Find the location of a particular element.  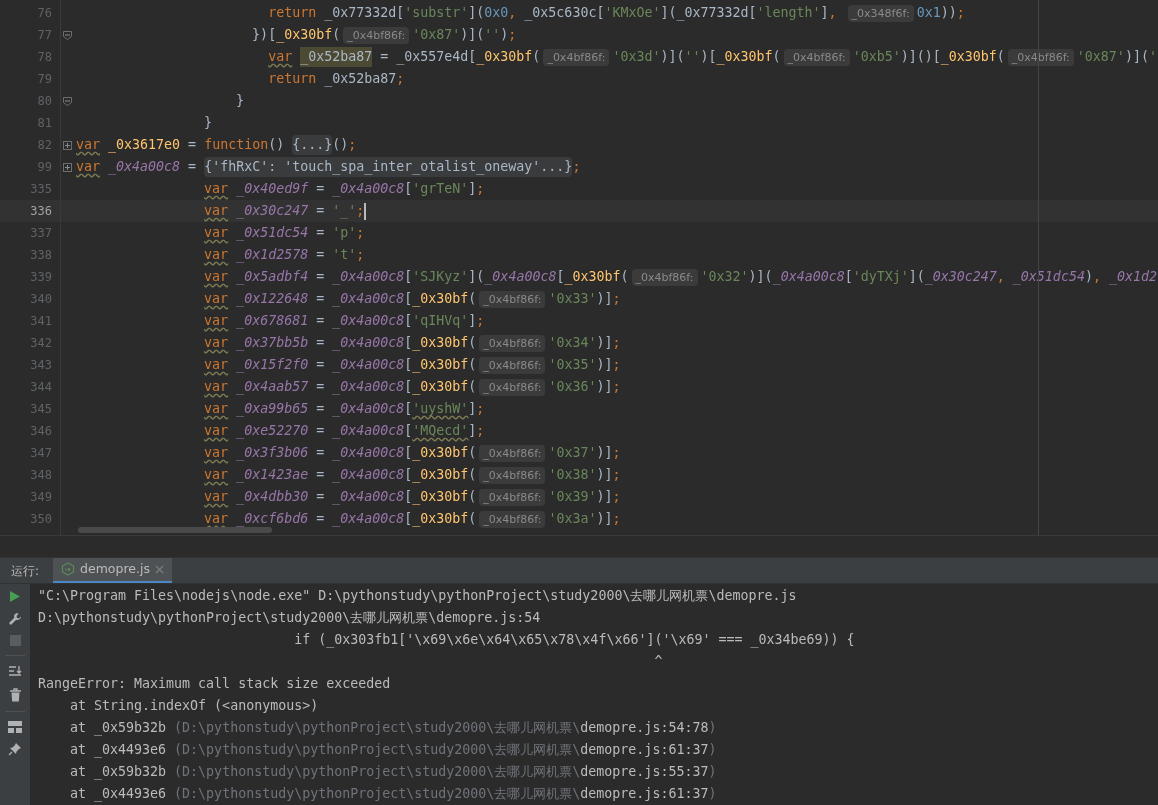

code-token: _0x1d2 is located at coordinates (1132, 277).